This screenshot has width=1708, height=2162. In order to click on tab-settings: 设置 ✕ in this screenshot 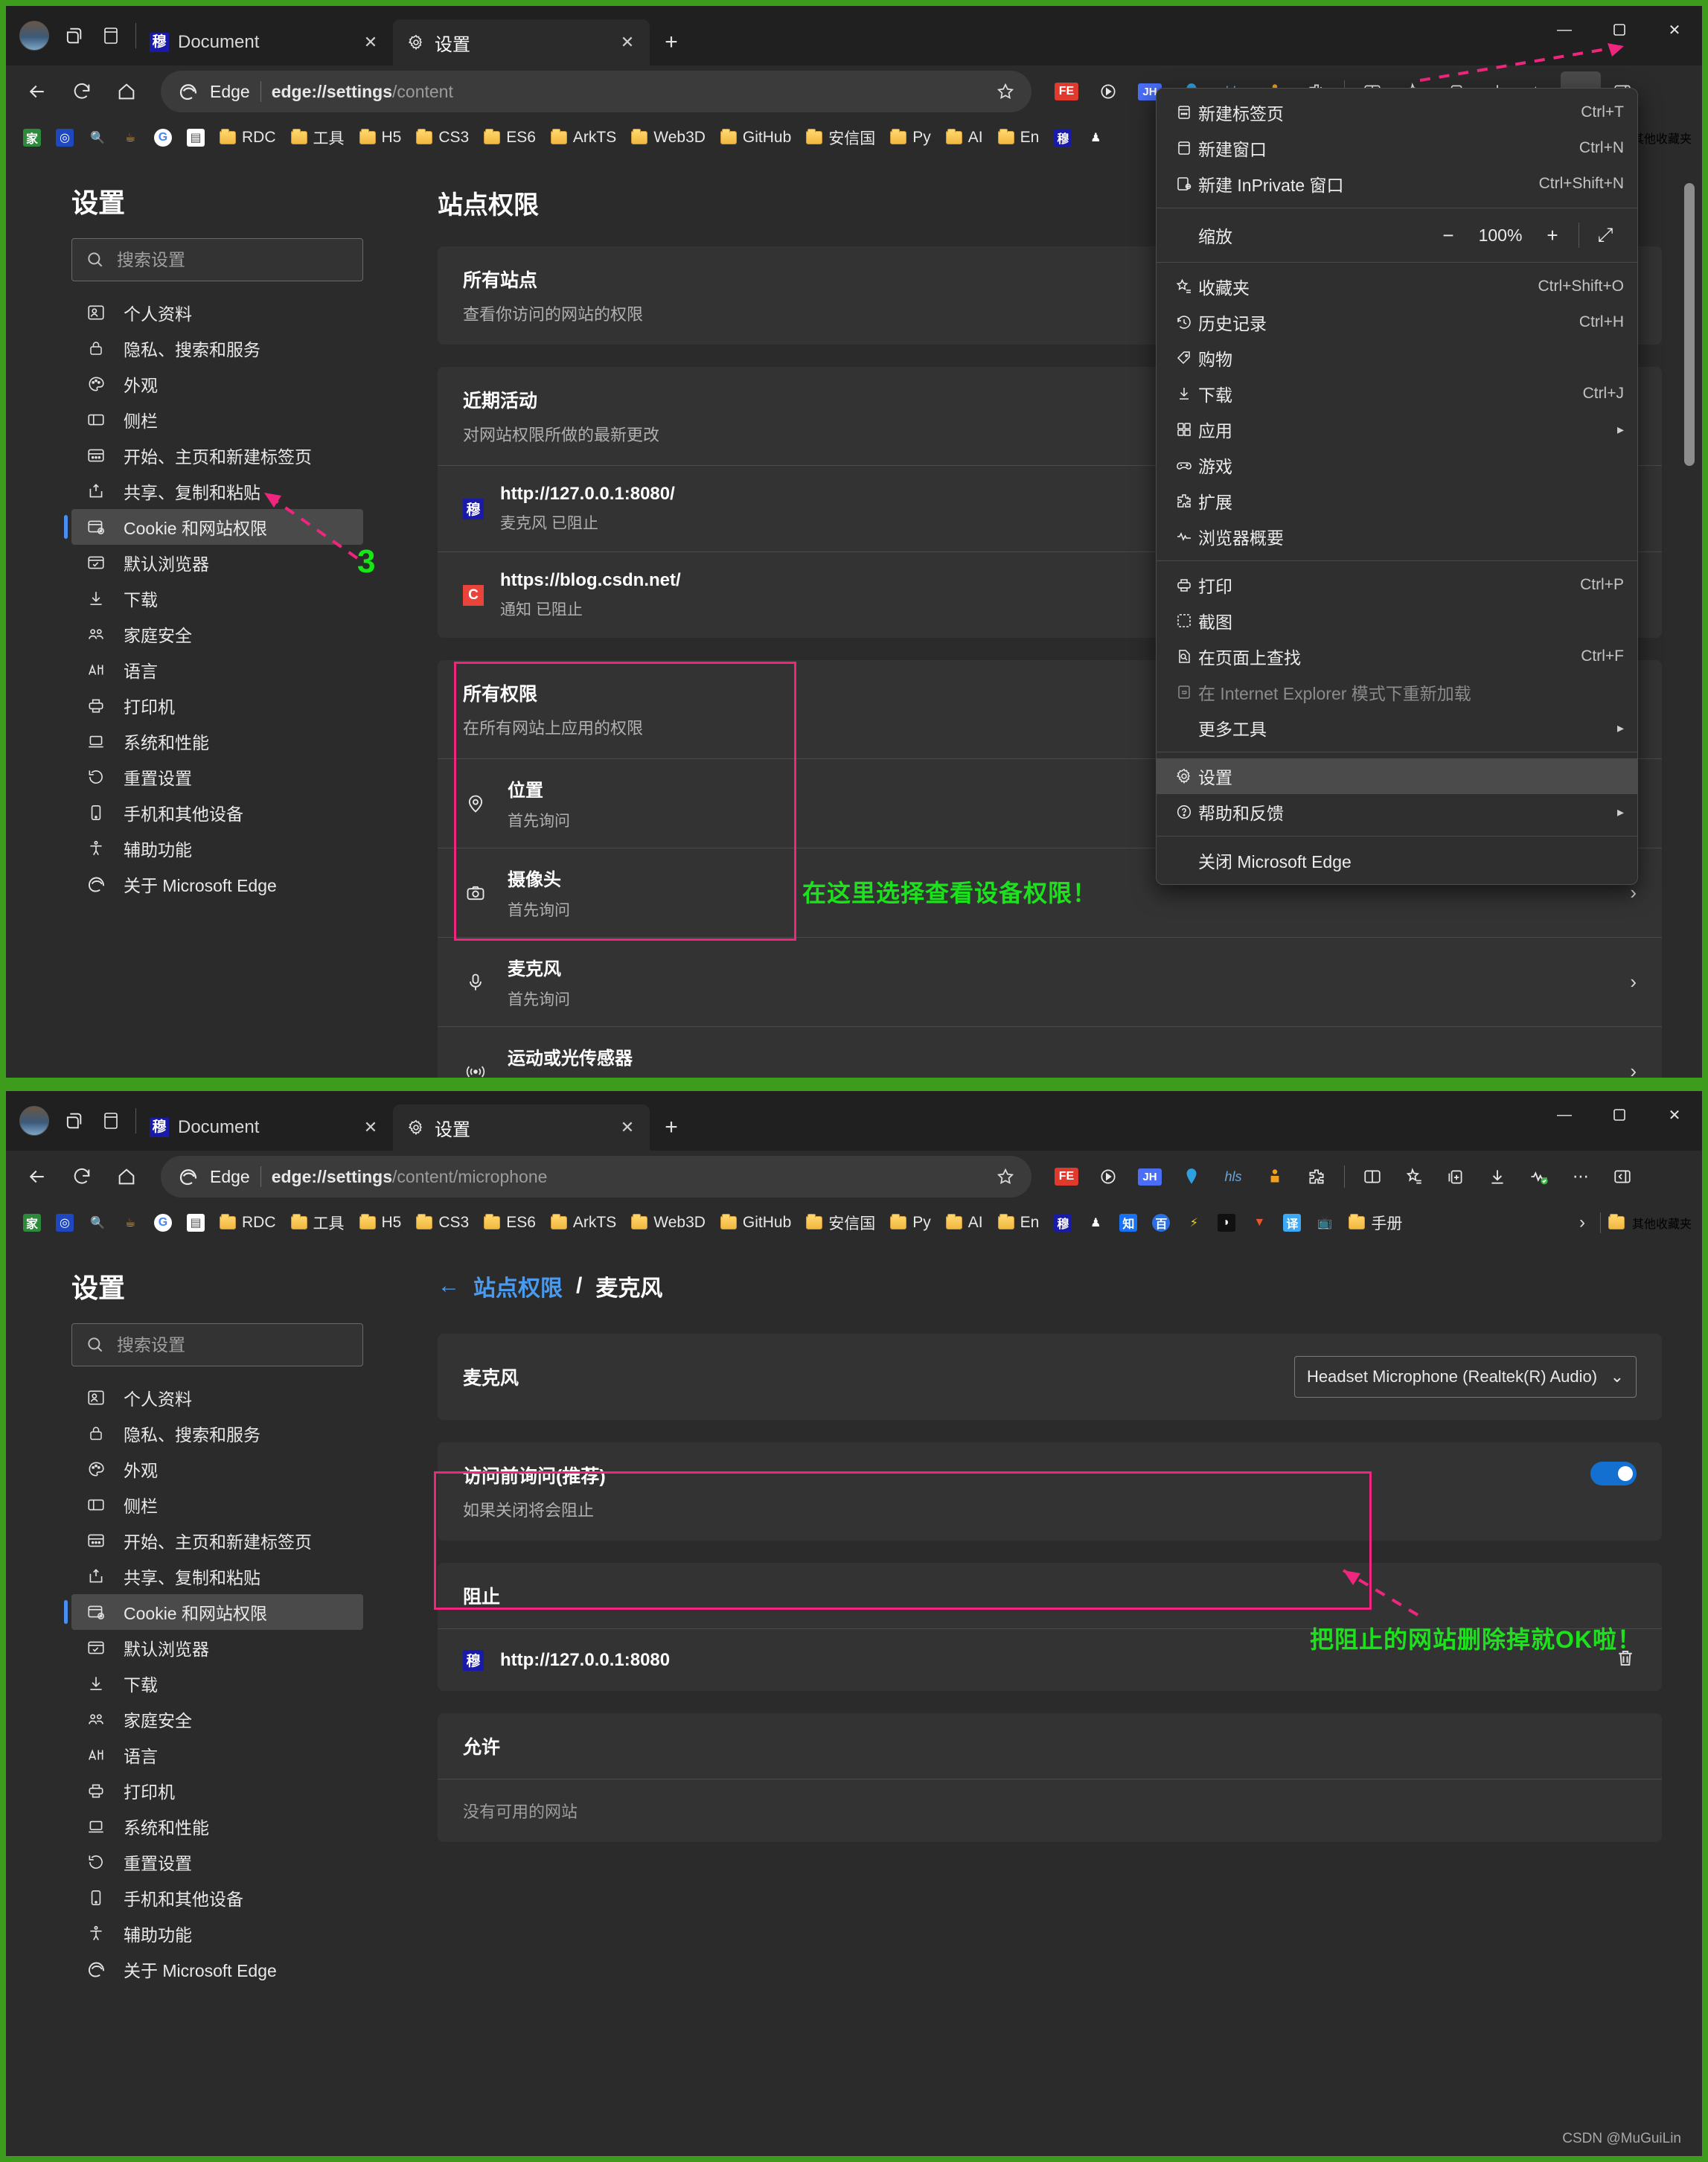, I will do `click(521, 1127)`.